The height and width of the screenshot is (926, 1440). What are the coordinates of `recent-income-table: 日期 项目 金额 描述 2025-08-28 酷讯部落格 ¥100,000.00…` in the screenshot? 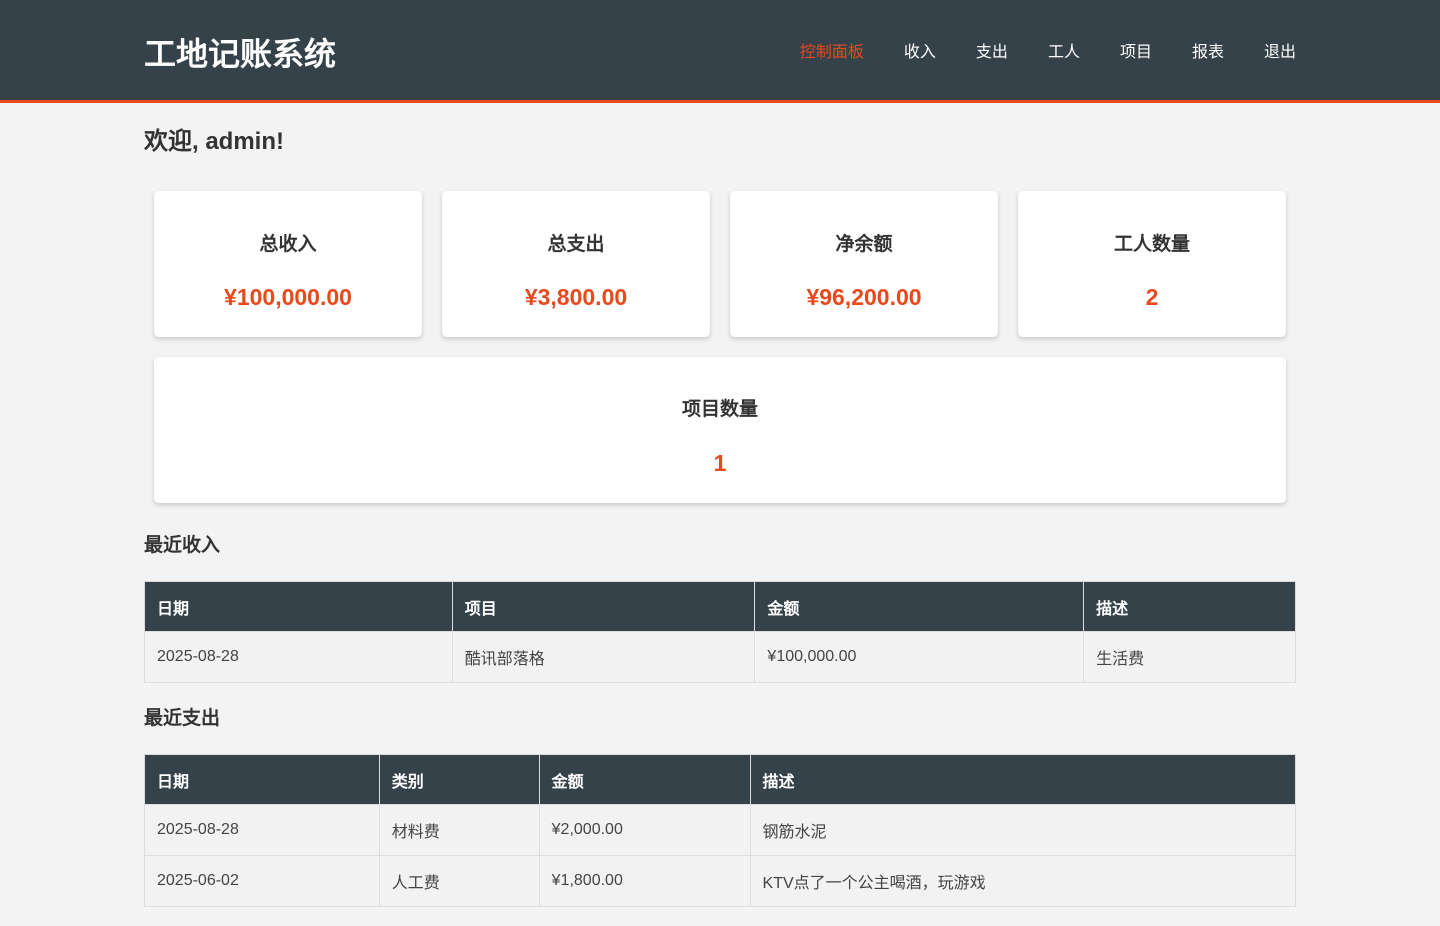 It's located at (720, 632).